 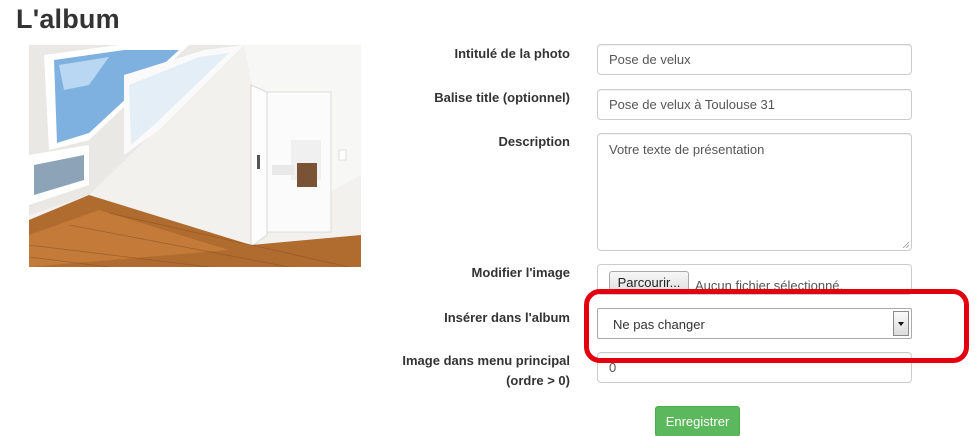 What do you see at coordinates (486, 371) in the screenshot?
I see `menu-label: Image dans menu principal (ordre > 0)` at bounding box center [486, 371].